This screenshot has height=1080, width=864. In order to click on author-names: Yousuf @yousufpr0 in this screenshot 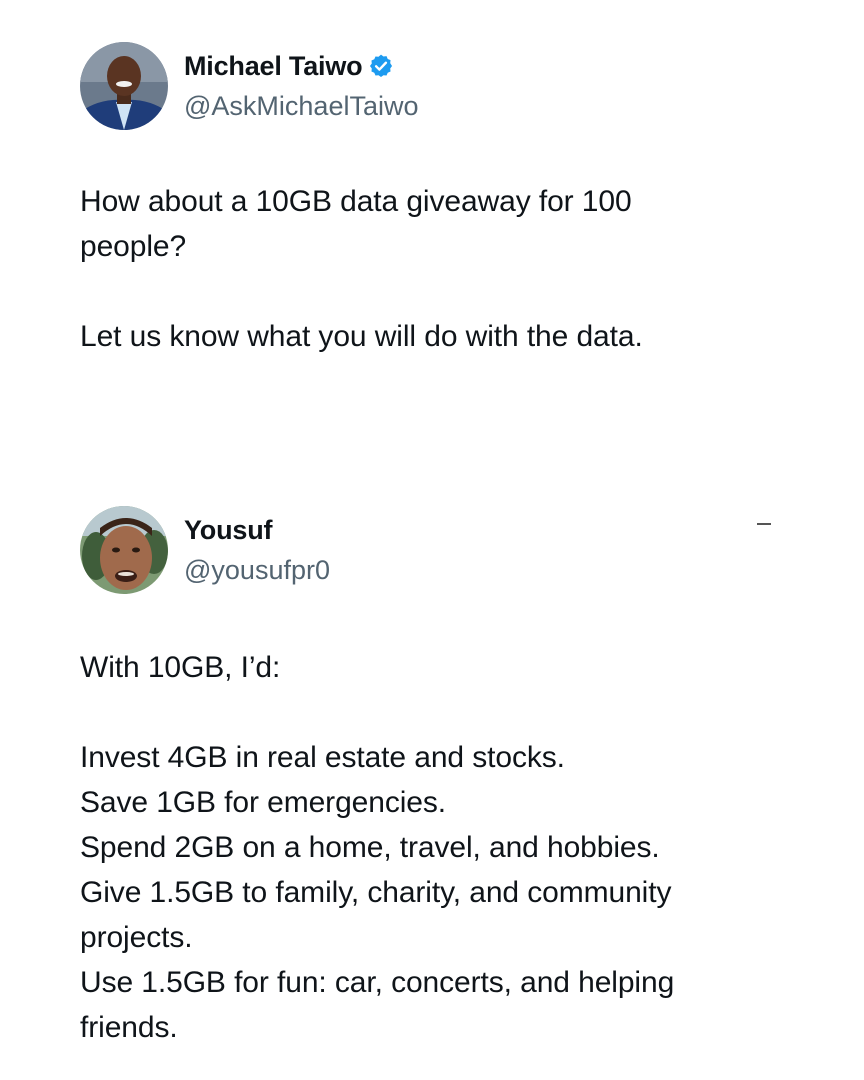, I will do `click(257, 550)`.